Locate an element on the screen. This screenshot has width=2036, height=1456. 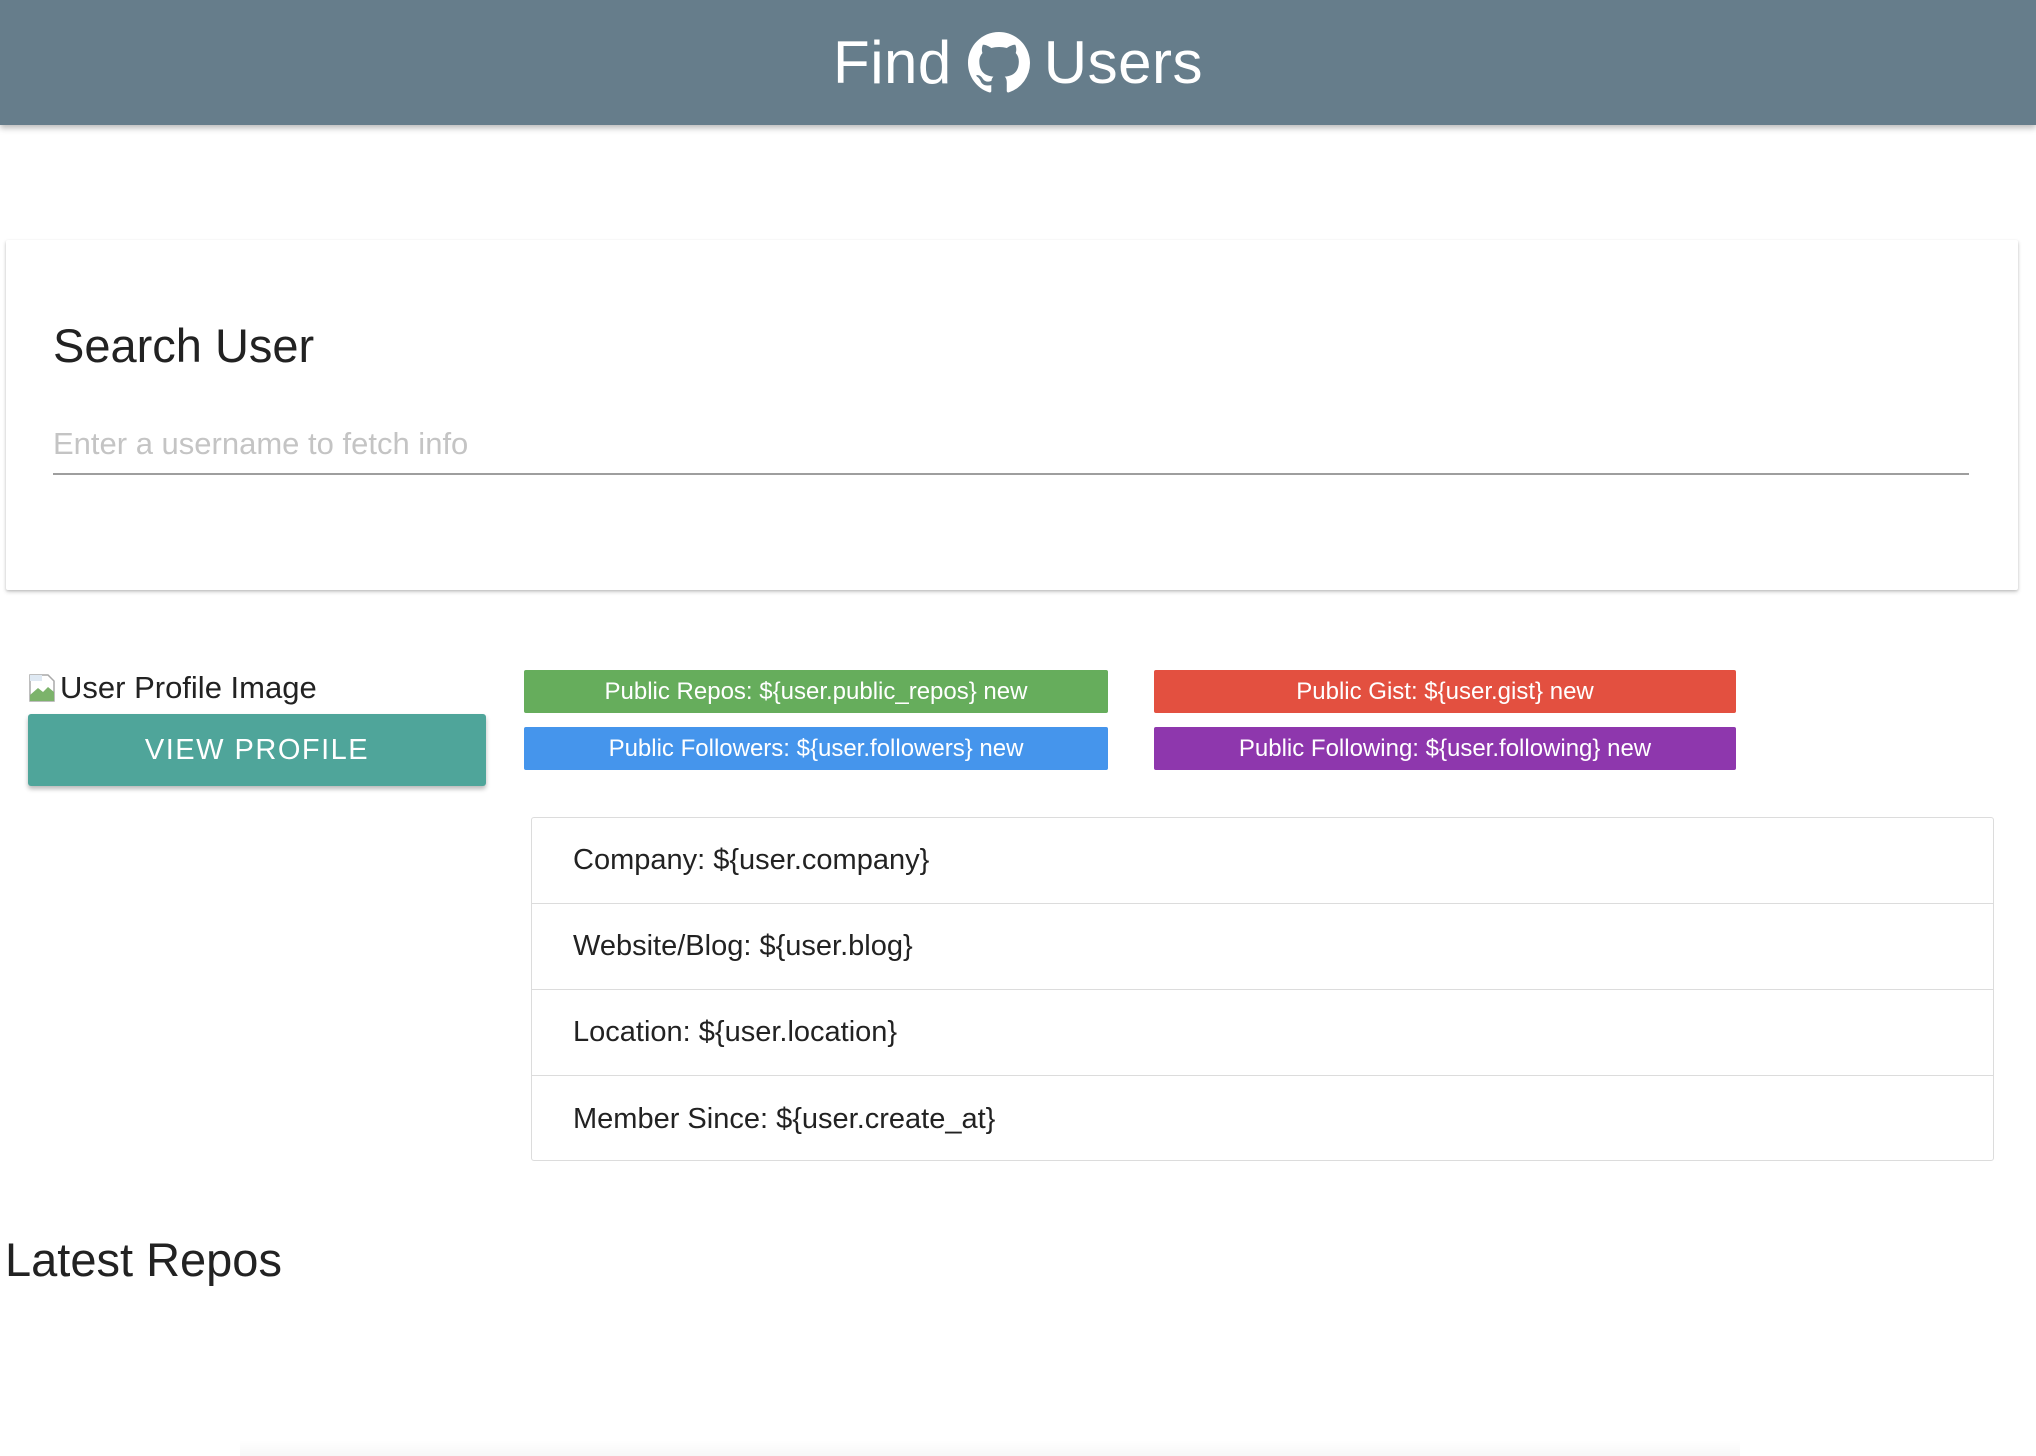
public-repos-badge: Public Repos: ${user.public_repos} new is located at coordinates (816, 691).